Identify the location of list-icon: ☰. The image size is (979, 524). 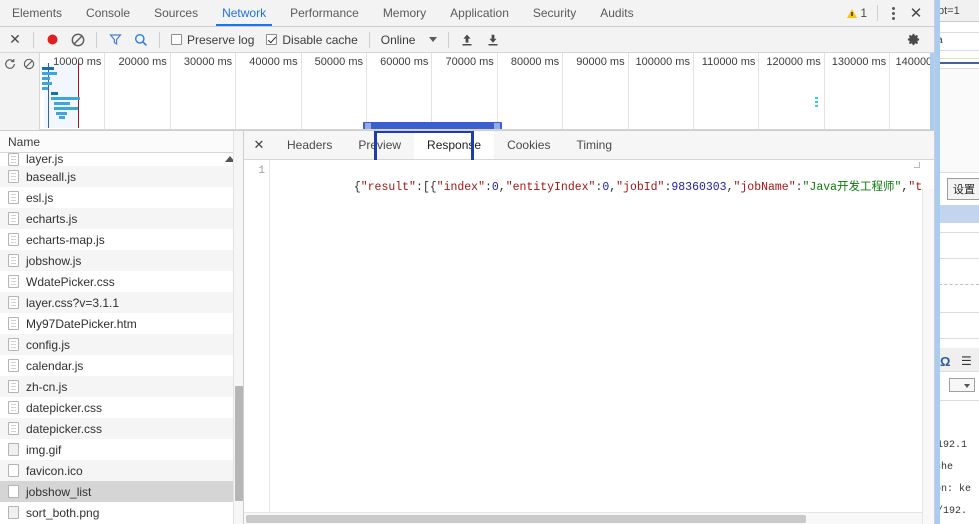
(966, 361).